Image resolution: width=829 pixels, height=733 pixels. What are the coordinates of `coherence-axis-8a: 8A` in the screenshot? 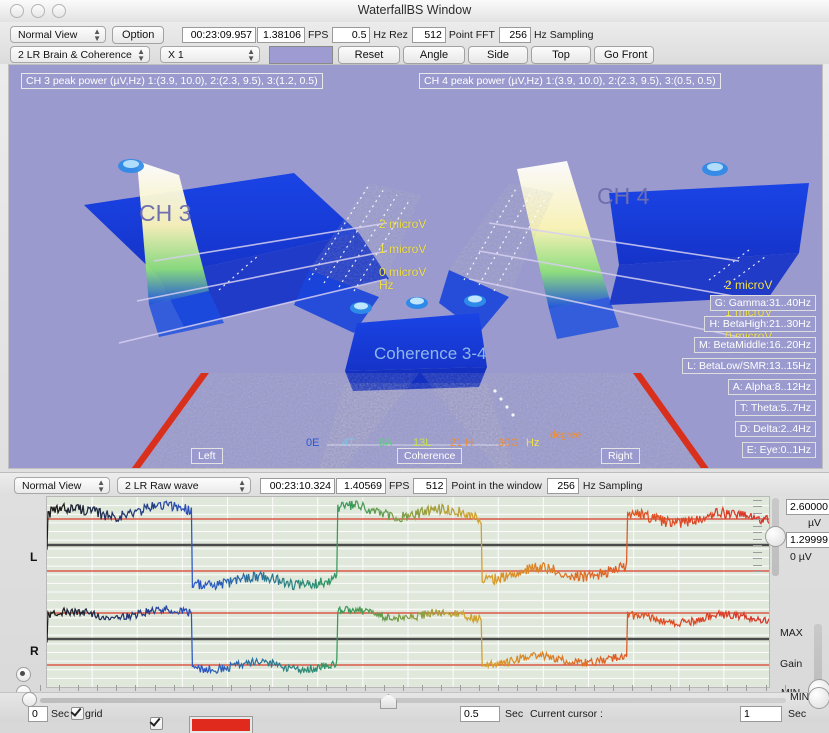 It's located at (386, 443).